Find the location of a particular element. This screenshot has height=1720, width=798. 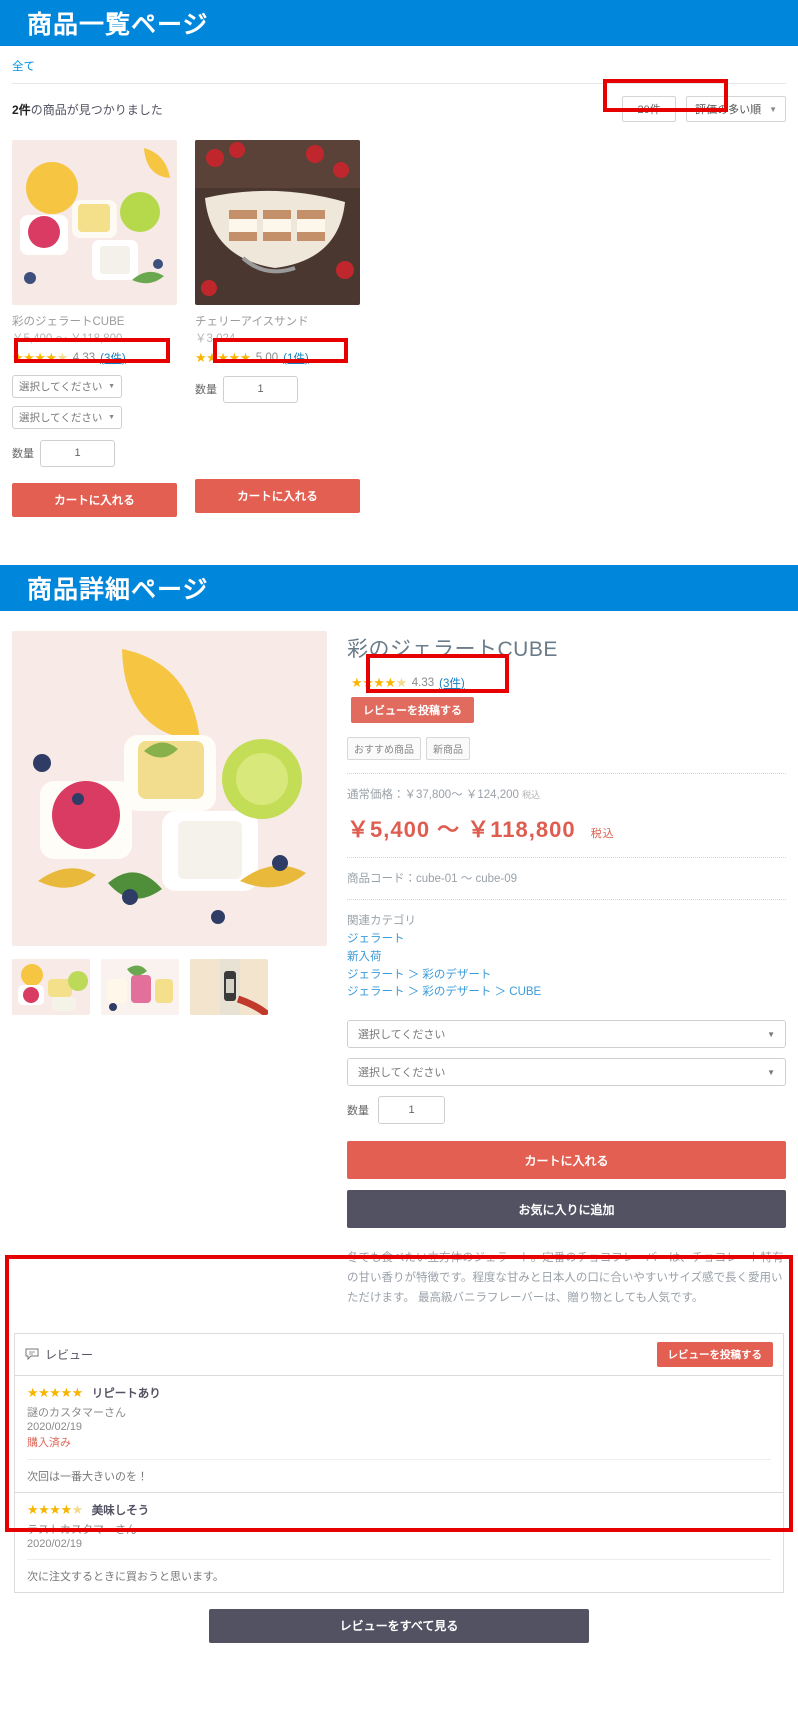

gelato-cube-photo is located at coordinates (94, 222).